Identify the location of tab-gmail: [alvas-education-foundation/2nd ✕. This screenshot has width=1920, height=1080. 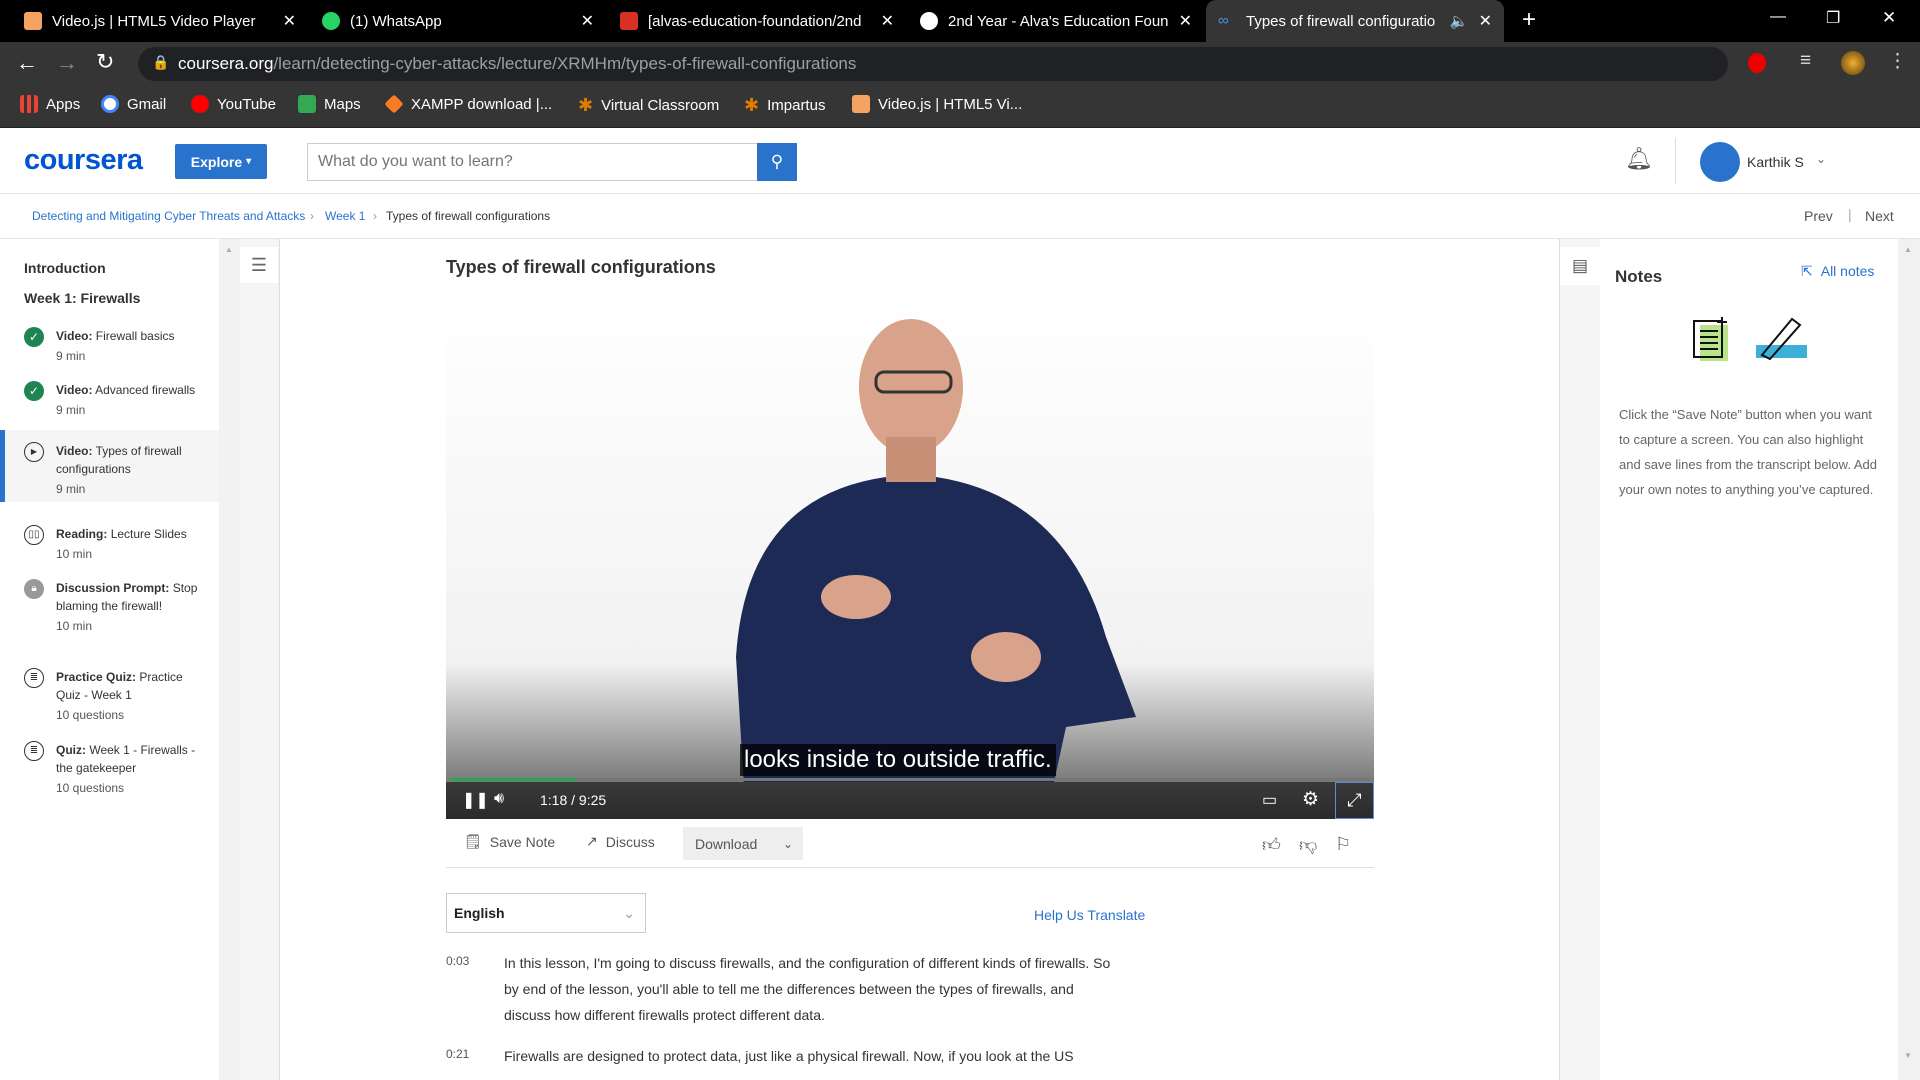
(757, 21).